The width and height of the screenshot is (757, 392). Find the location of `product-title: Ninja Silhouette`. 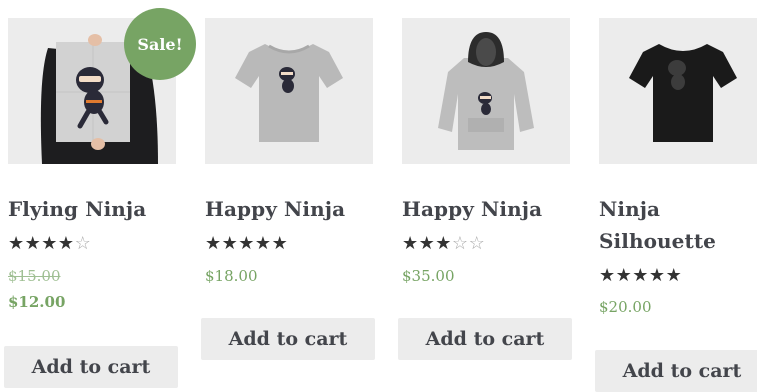

product-title: Ninja Silhouette is located at coordinates (678, 225).